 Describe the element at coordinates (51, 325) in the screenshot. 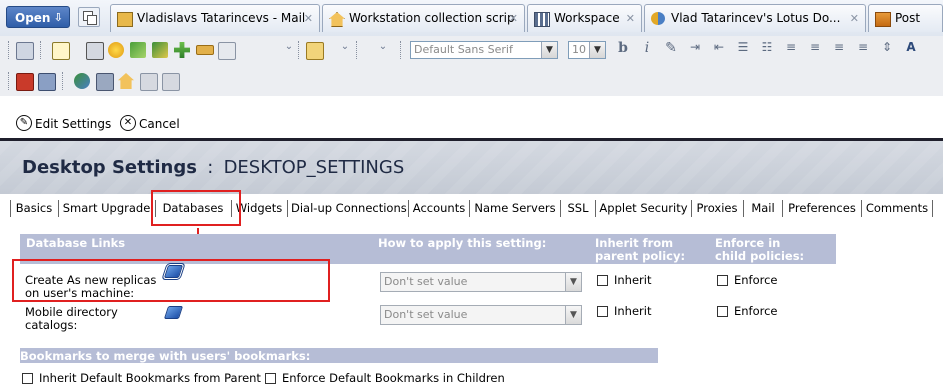

I see `row-label-line2: catalogs:` at that location.